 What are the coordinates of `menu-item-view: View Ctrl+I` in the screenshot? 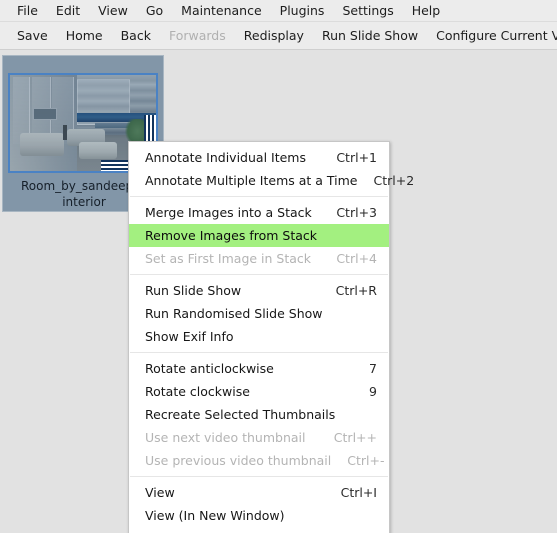 It's located at (259, 492).